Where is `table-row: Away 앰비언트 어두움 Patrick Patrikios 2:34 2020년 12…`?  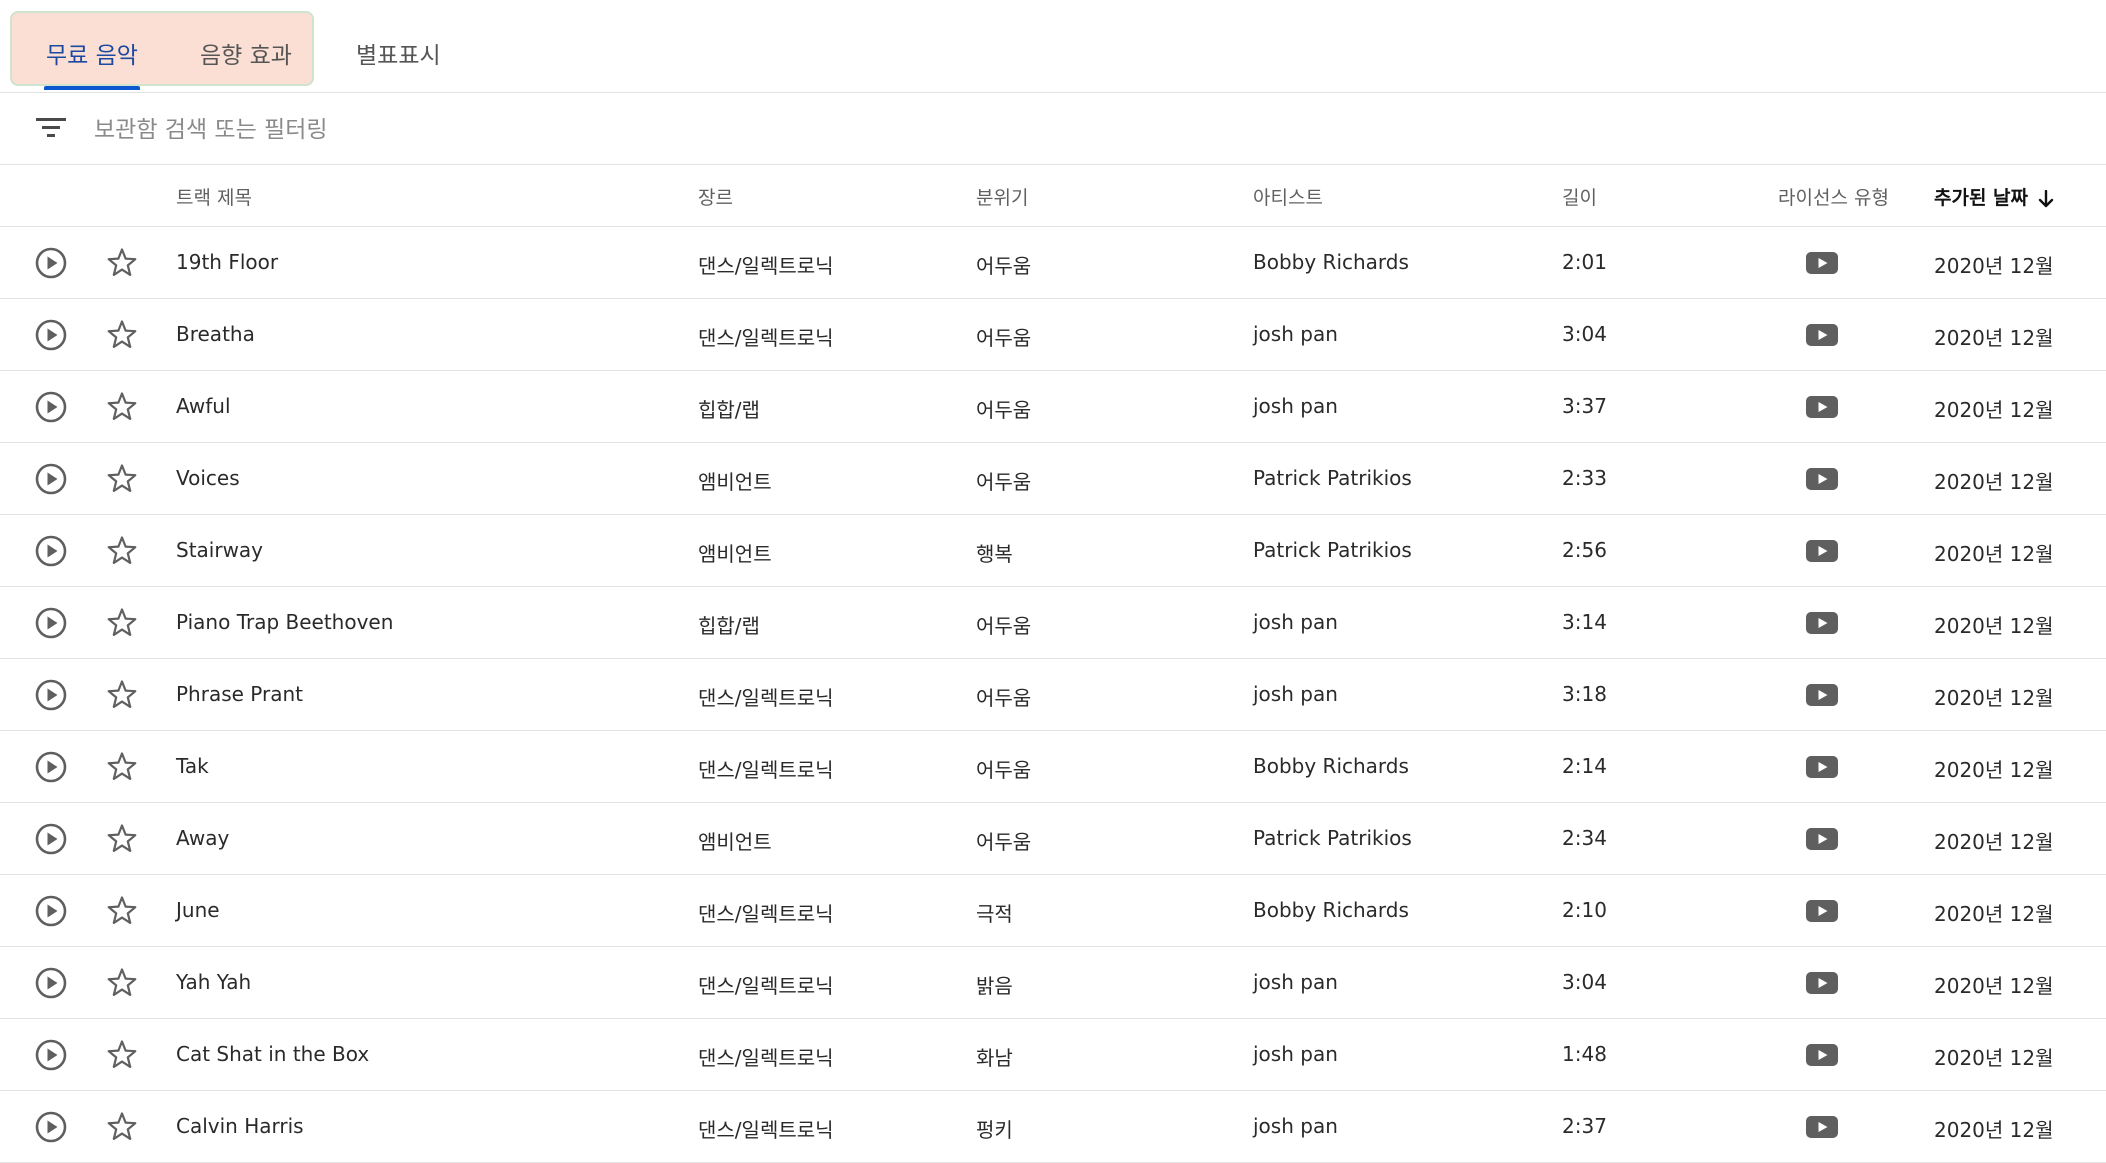 table-row: Away 앰비언트 어두움 Patrick Patrikios 2:34 2020년 12… is located at coordinates (1053, 839).